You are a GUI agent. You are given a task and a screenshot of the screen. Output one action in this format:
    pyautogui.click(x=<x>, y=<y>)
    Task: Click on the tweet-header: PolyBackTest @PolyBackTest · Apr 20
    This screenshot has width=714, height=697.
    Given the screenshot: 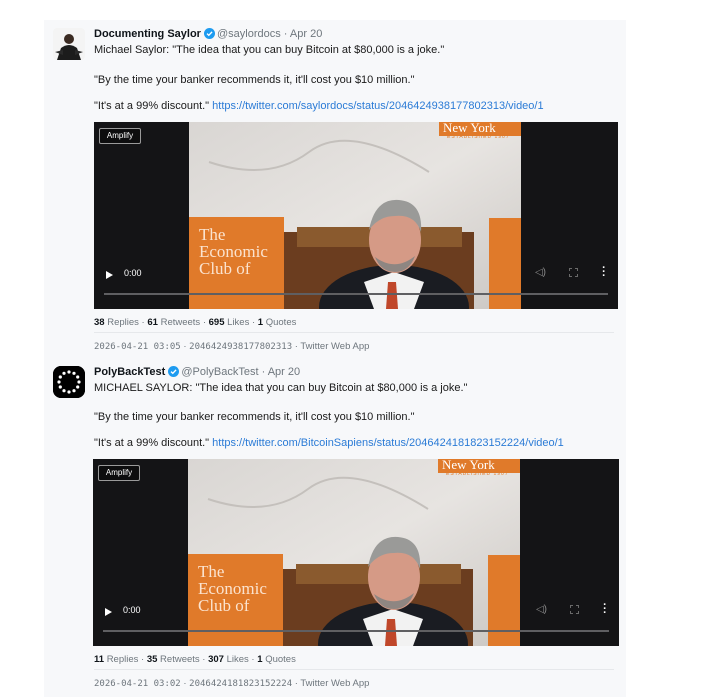 What is the action you would take?
    pyautogui.click(x=197, y=373)
    